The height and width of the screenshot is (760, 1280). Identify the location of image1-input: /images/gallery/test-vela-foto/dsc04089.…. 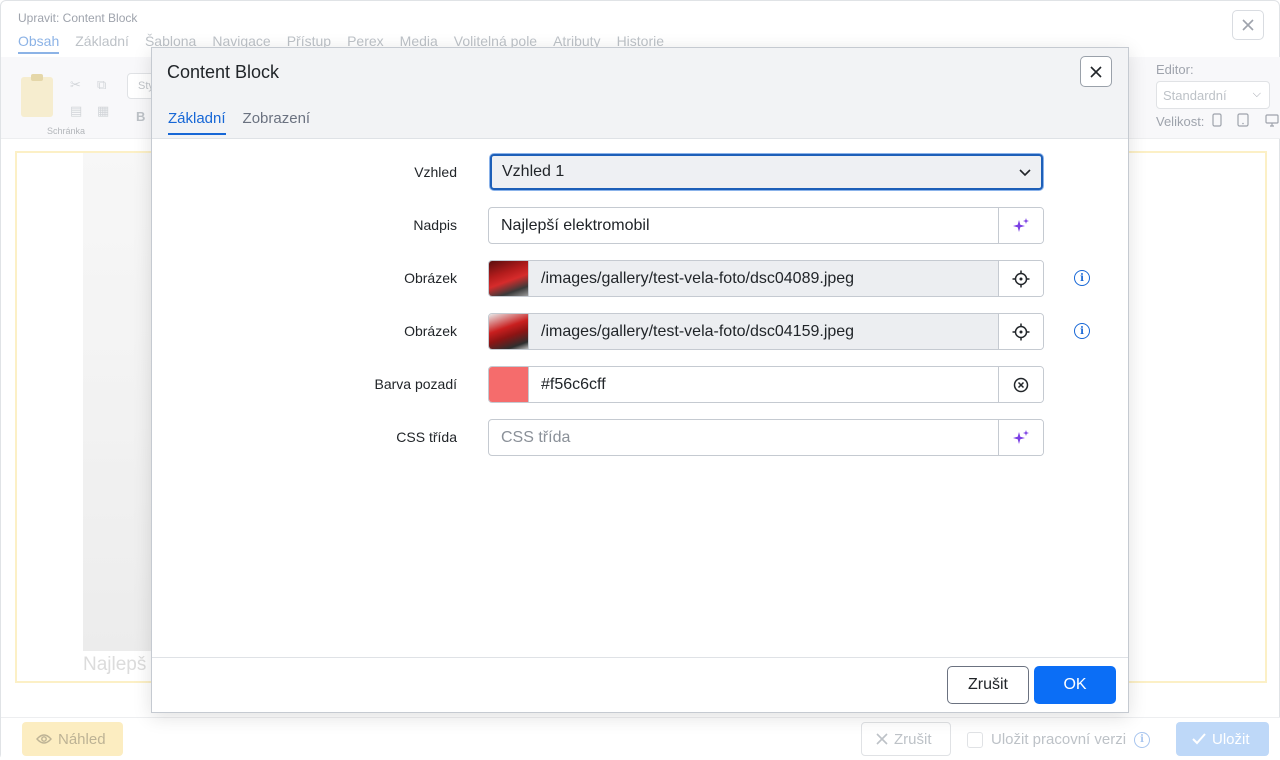
(763, 278).